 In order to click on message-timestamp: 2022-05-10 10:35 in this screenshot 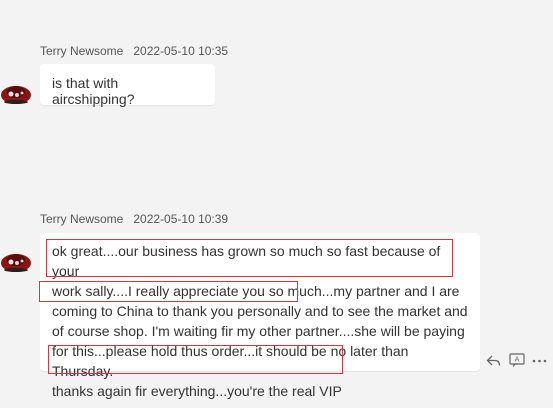, I will do `click(181, 51)`.